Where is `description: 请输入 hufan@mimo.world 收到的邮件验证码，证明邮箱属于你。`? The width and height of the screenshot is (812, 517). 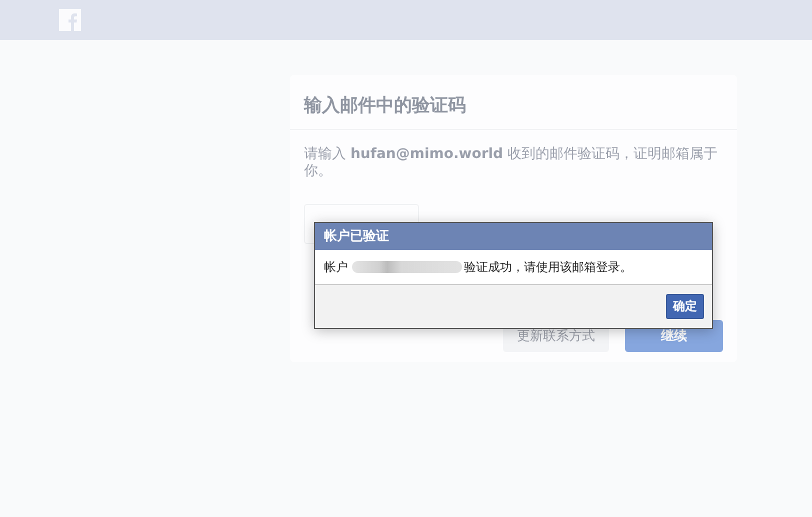 description: 请输入 hufan@mimo.world 收到的邮件验证码，证明邮箱属于你。 is located at coordinates (511, 163).